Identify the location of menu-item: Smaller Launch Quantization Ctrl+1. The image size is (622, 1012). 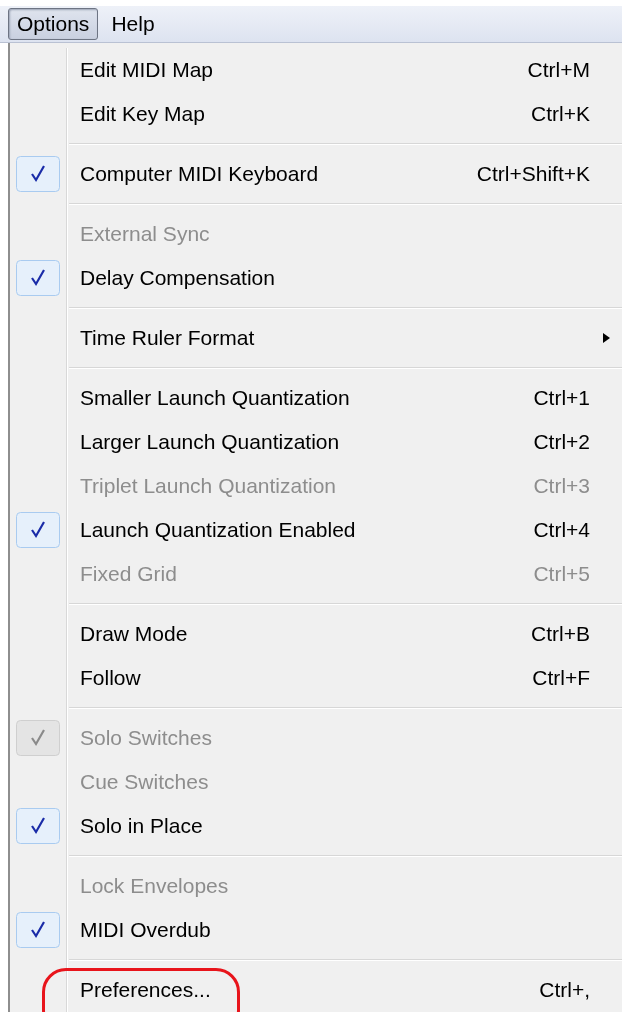
(344, 398).